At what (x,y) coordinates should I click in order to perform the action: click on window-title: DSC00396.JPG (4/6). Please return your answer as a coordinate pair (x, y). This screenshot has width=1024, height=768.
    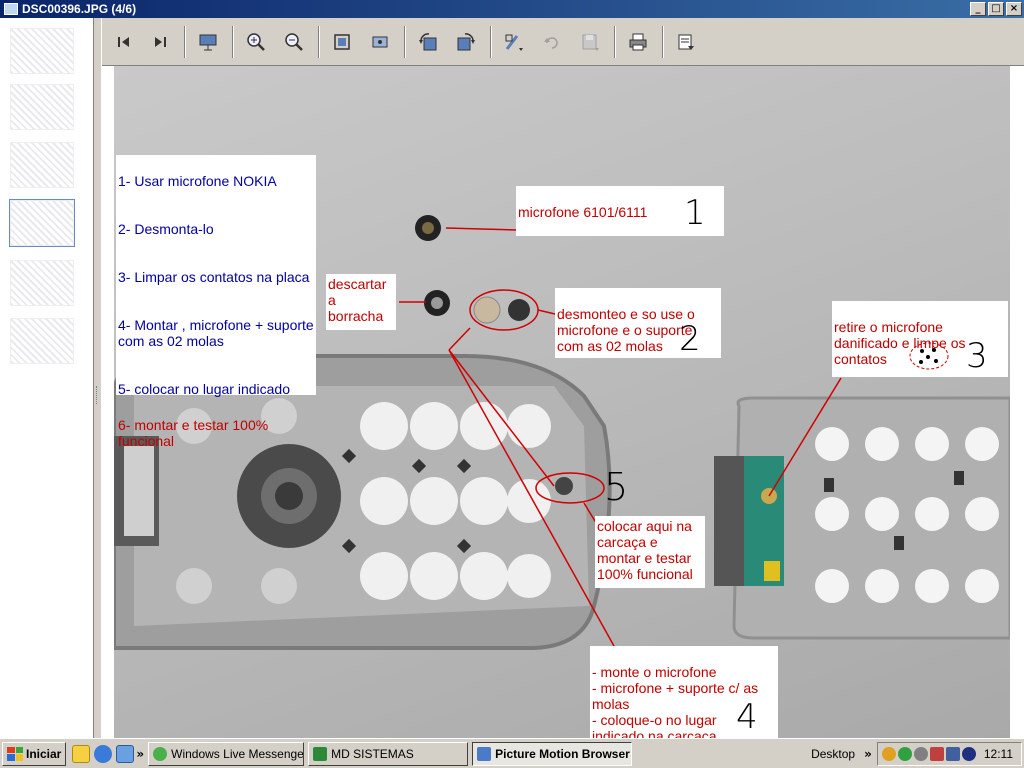
    Looking at the image, I should click on (79, 9).